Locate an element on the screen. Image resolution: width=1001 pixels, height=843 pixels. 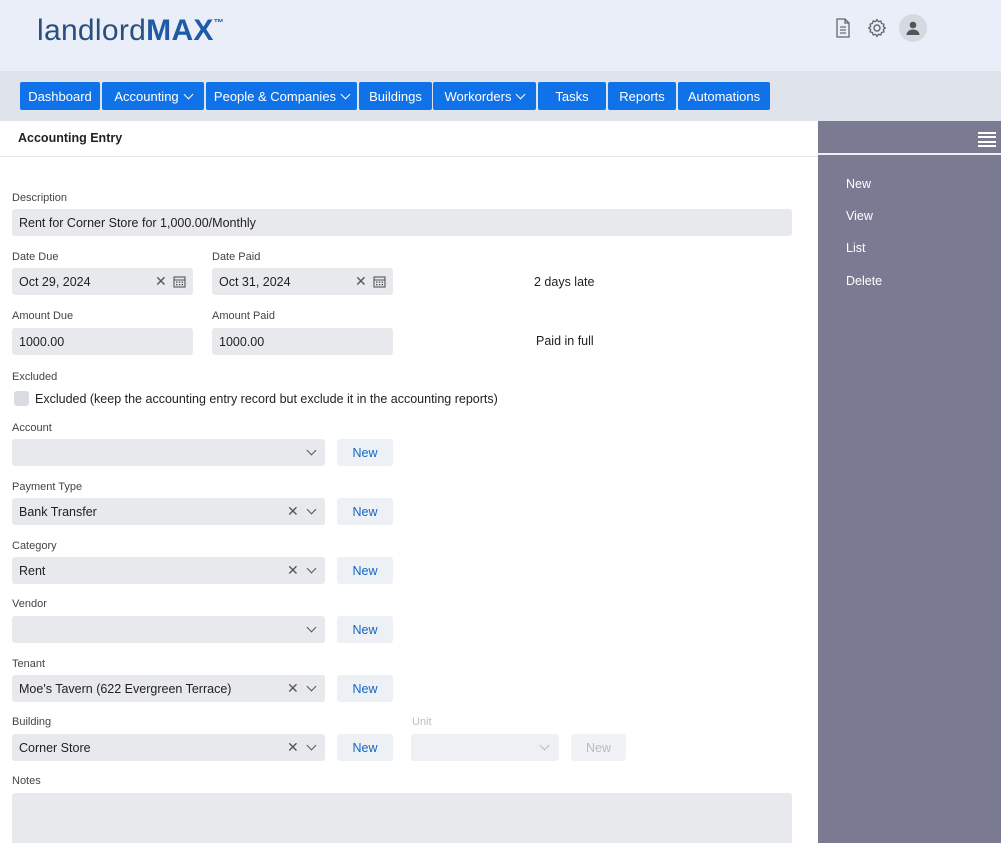
account-new-button: New is located at coordinates (365, 452).